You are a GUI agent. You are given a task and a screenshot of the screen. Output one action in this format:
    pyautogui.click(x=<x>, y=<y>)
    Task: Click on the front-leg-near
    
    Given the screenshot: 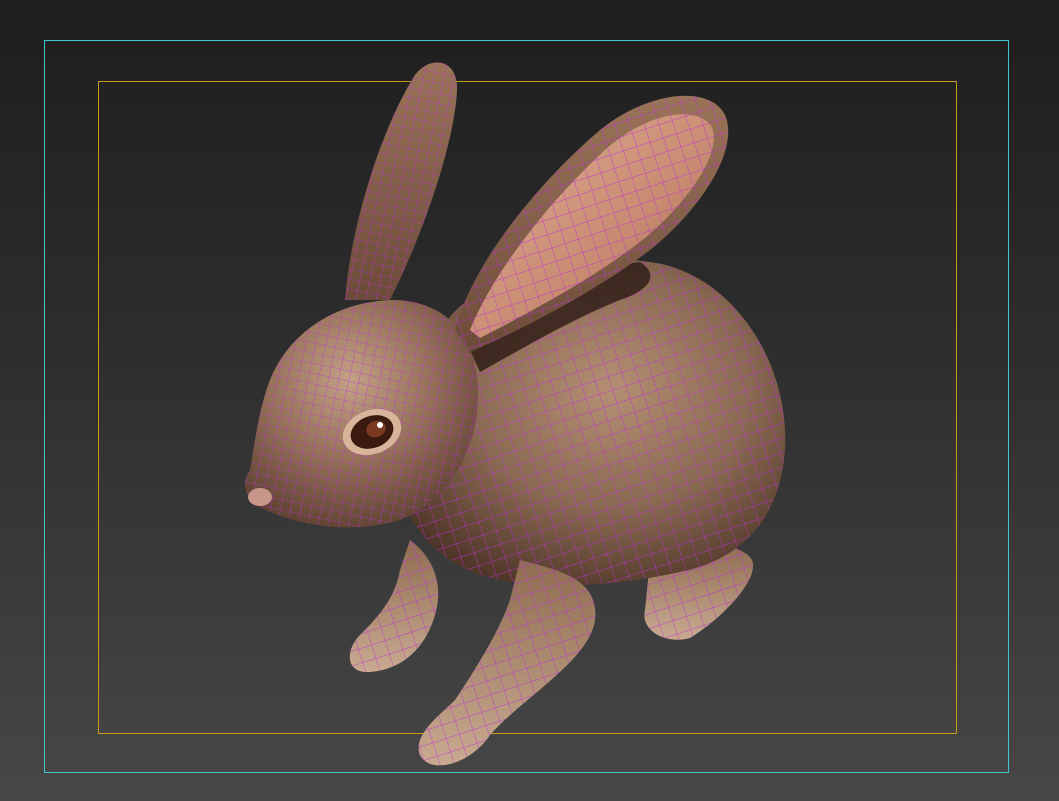 What is the action you would take?
    pyautogui.click(x=507, y=663)
    